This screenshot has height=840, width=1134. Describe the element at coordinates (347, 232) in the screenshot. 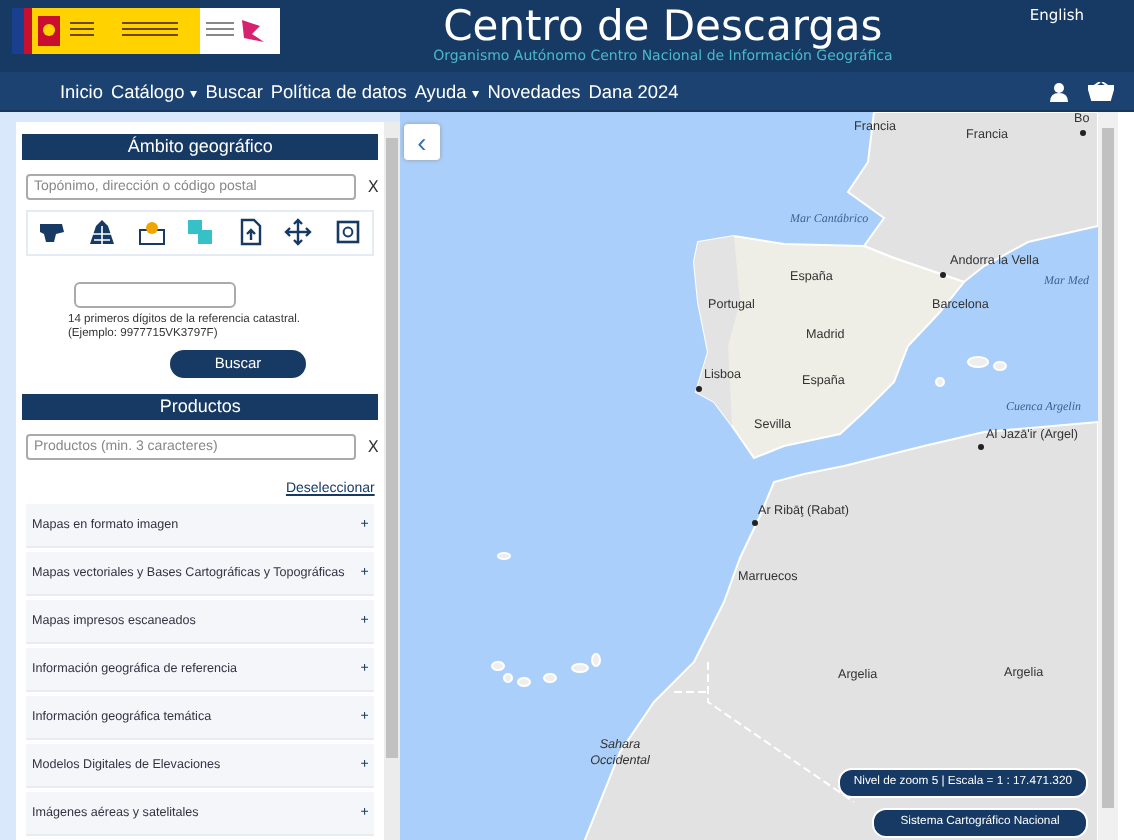

I see `zoom-frame-icon` at that location.